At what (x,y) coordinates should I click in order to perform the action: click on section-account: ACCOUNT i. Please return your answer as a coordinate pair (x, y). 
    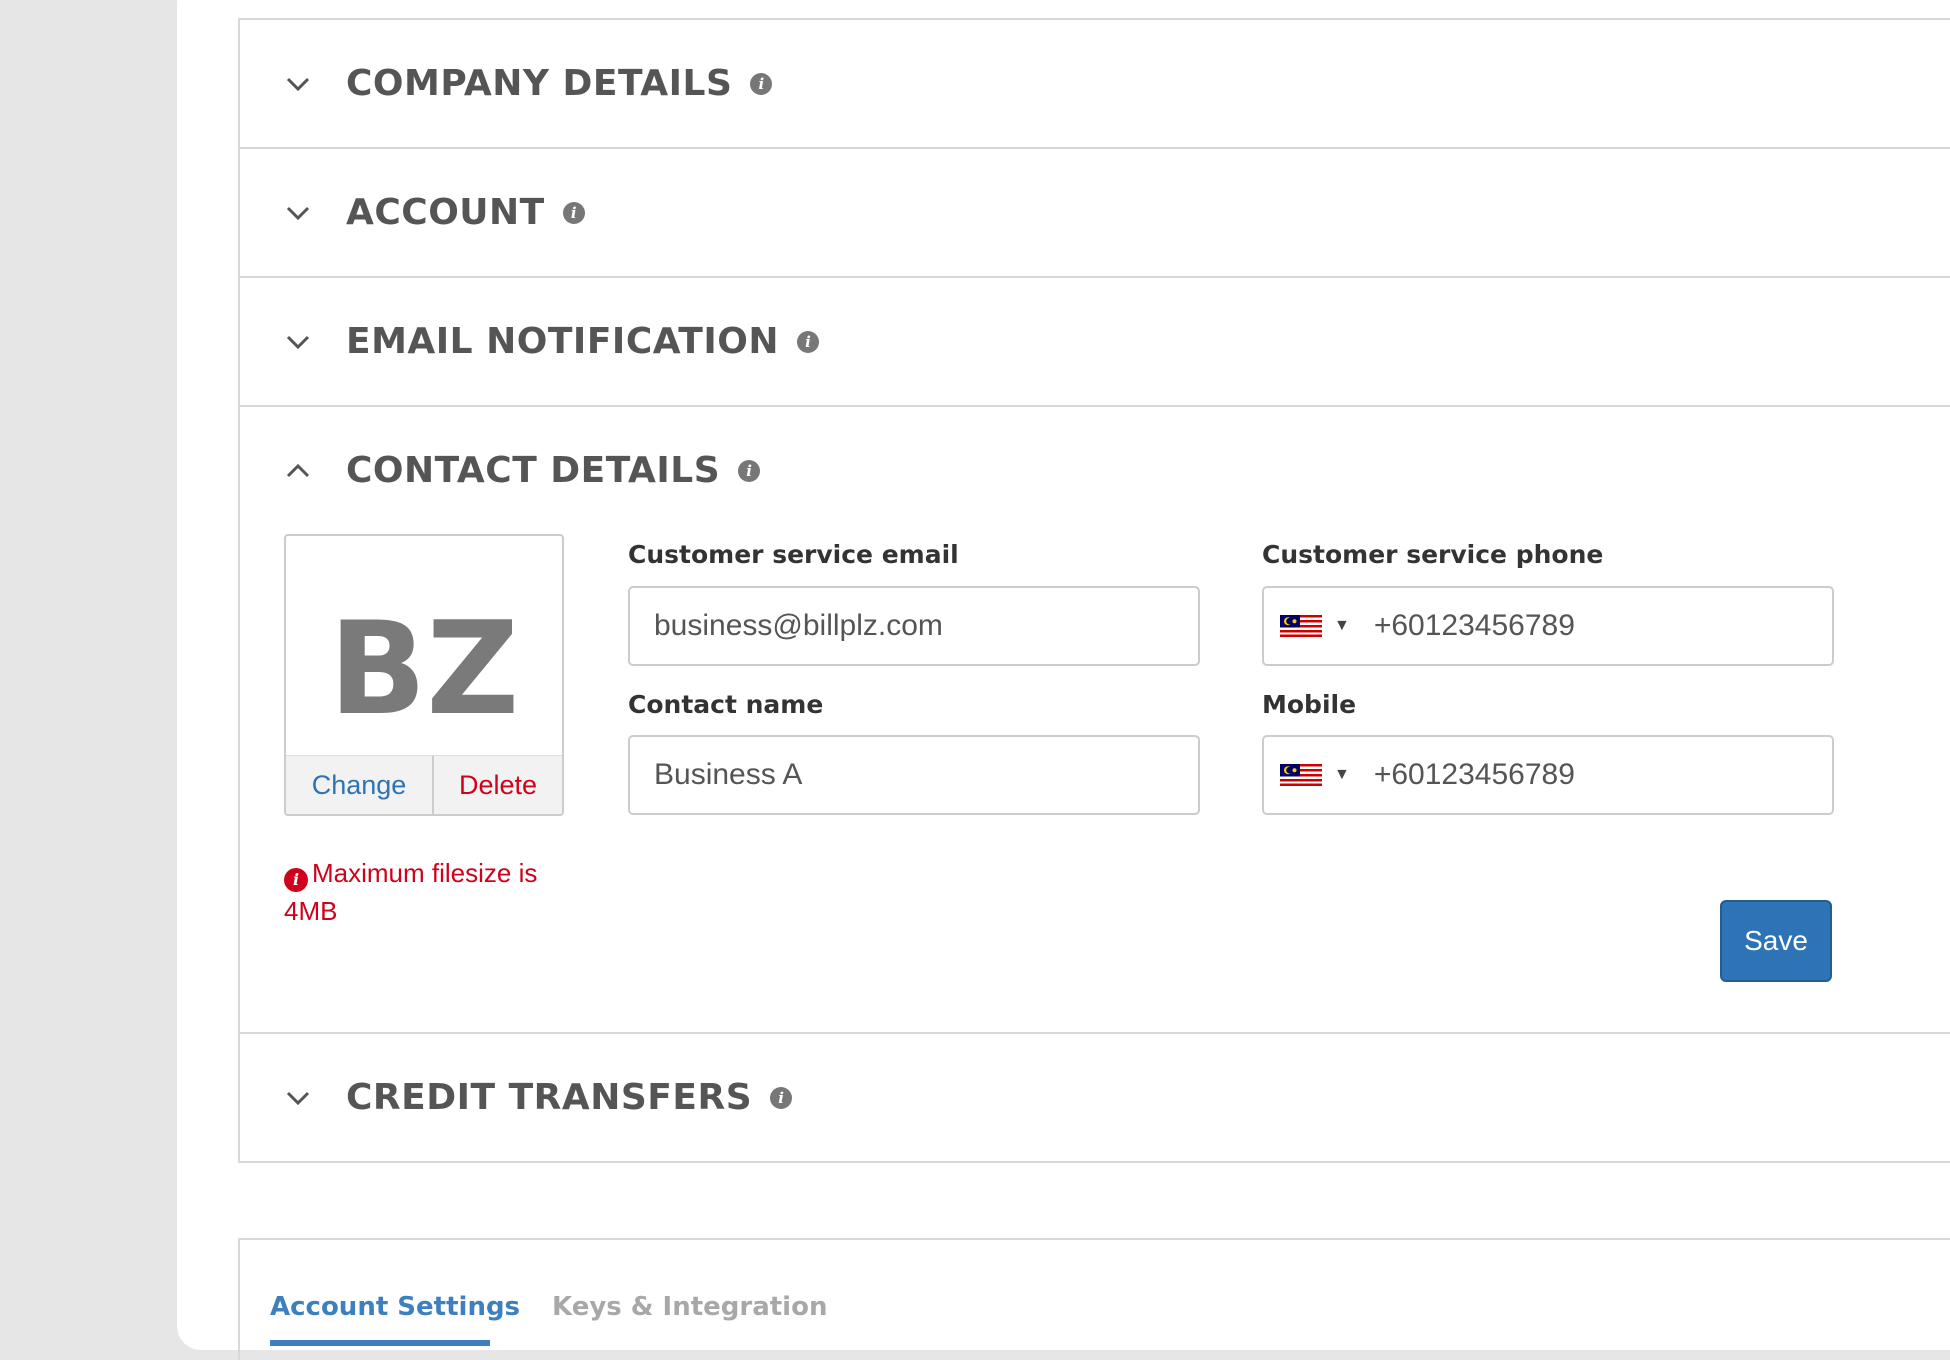
    Looking at the image, I should click on (1095, 213).